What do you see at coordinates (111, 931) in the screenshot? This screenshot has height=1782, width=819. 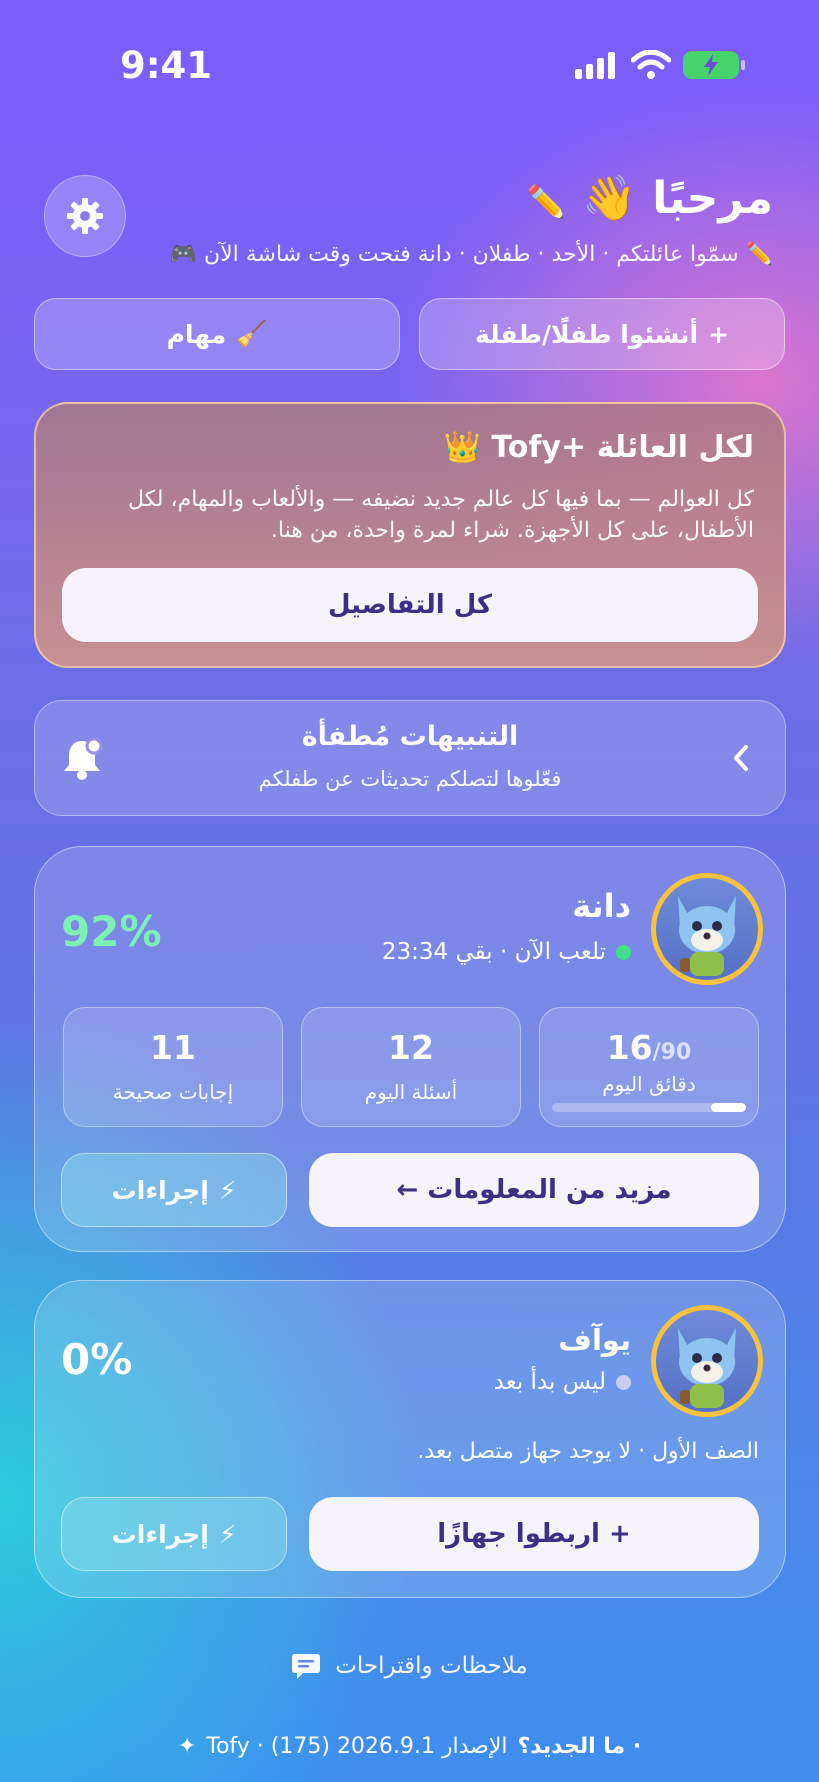 I see `progress-percent: 92%` at bounding box center [111, 931].